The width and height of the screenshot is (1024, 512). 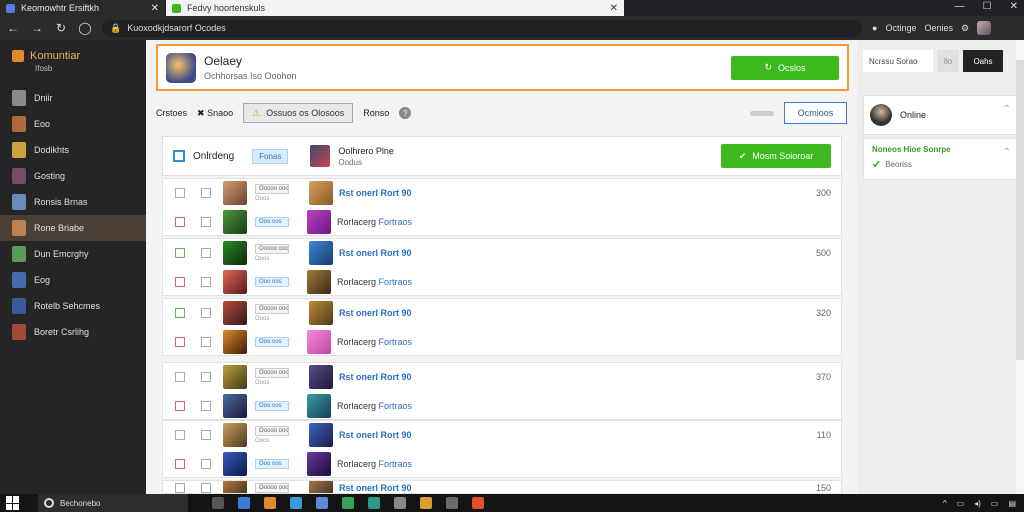 What do you see at coordinates (898, 61) in the screenshot?
I see `panel-search: Ncrssu Sorao` at bounding box center [898, 61].